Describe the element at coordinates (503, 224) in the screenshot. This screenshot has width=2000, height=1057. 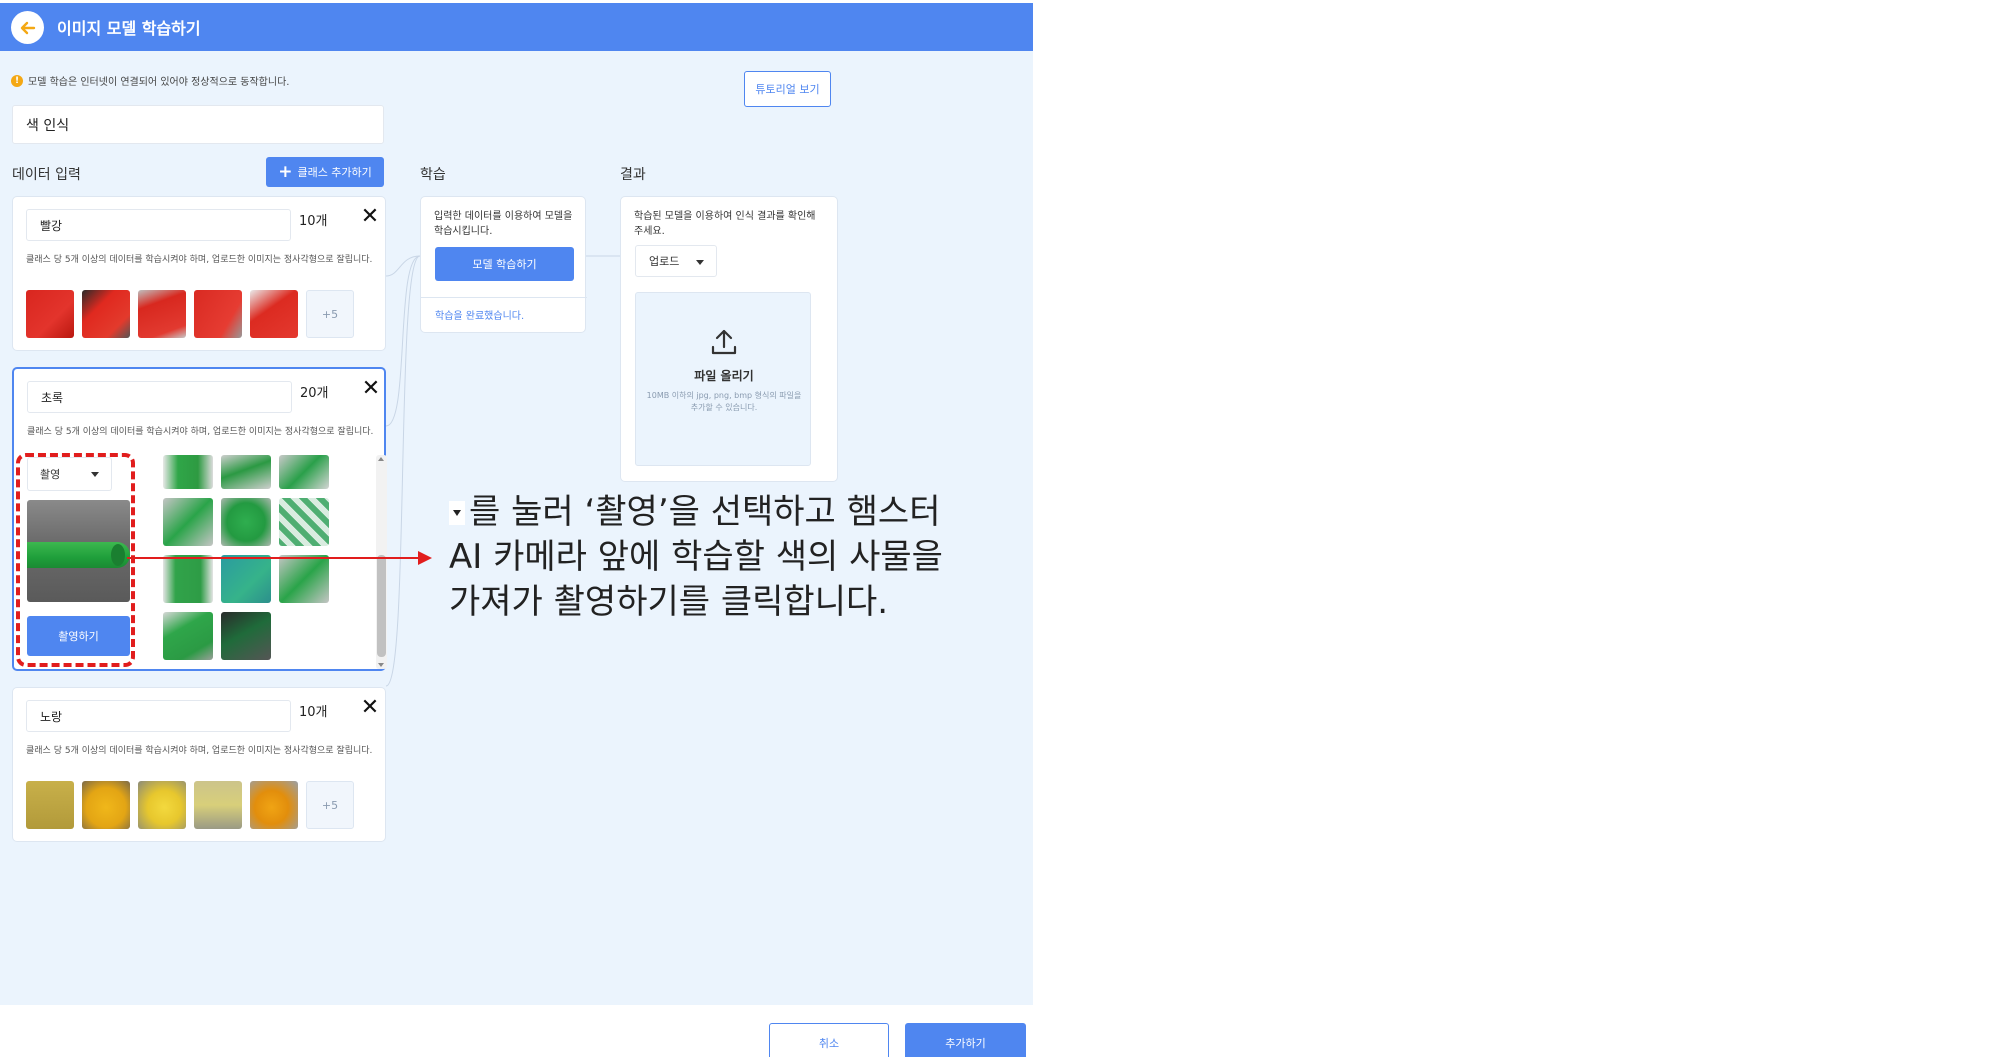
I see `training-description: 입력한 데이터를 이용하여 모델을 학습시킵니다.` at that location.